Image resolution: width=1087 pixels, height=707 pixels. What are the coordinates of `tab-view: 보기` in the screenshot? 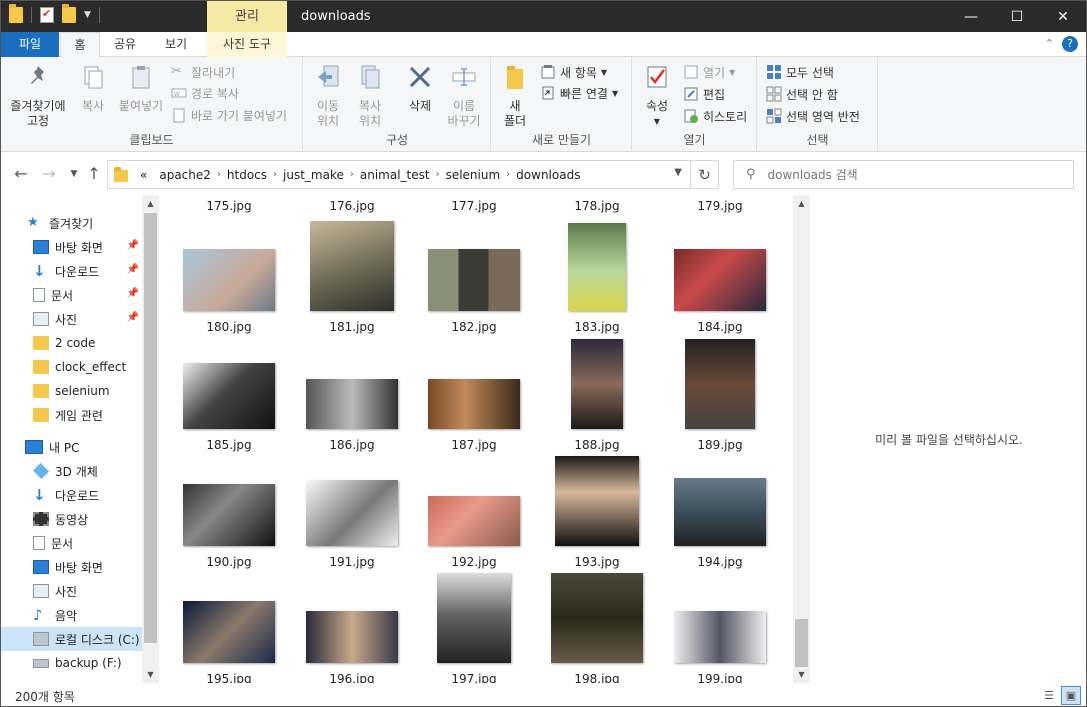 It's located at (176, 44).